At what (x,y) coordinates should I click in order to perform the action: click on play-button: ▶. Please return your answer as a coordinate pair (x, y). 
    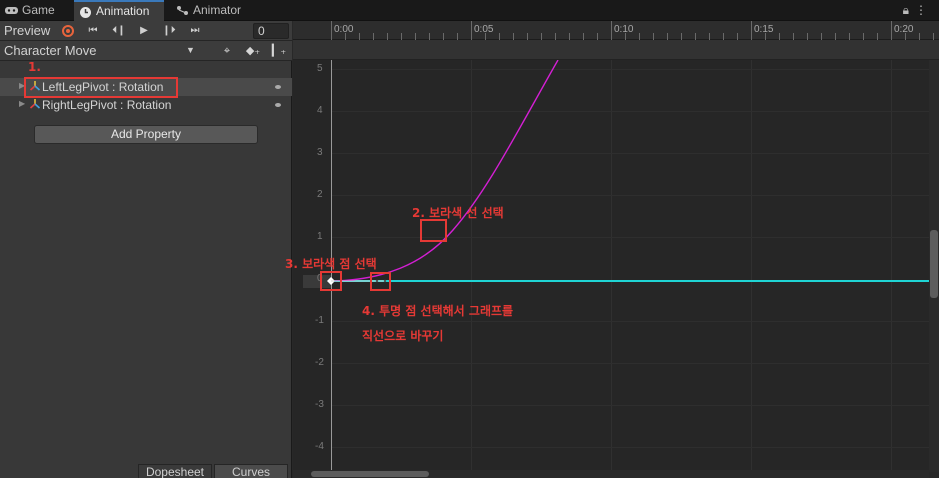
    Looking at the image, I should click on (144, 31).